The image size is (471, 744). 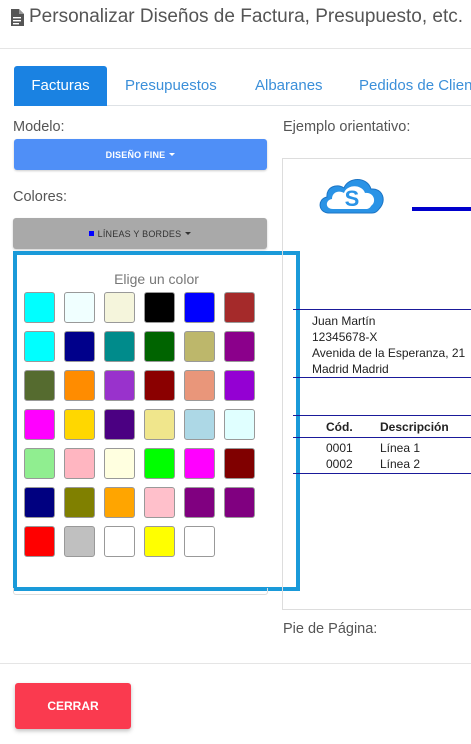 What do you see at coordinates (135, 154) in the screenshot?
I see `model-dropdown-label: DISEÑO FINE` at bounding box center [135, 154].